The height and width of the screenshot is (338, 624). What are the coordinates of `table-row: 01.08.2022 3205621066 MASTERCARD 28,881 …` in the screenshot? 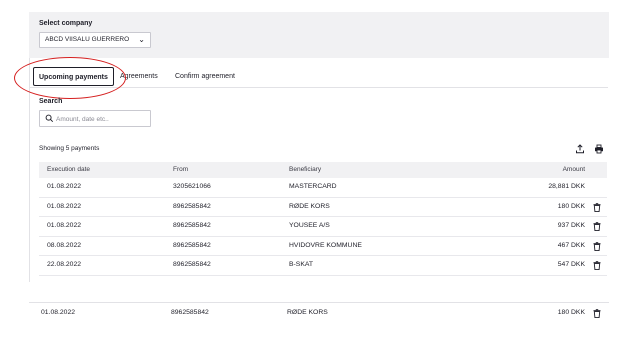 It's located at (323, 188).